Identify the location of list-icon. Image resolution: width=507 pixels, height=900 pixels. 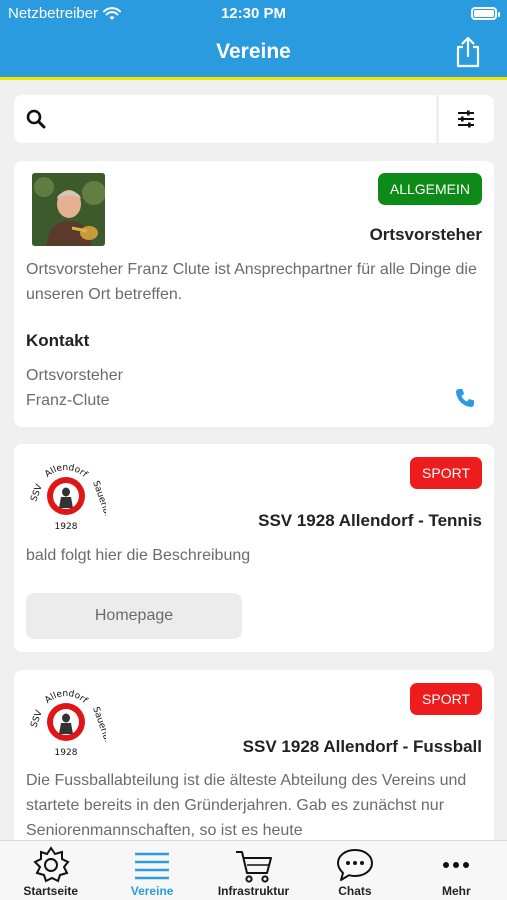
(152, 866).